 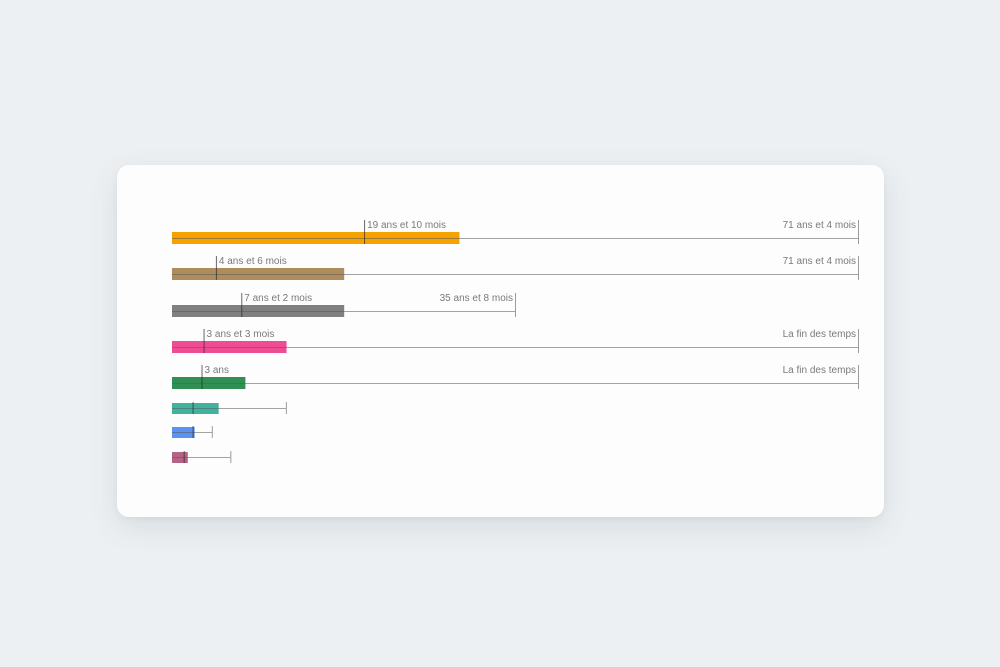 I want to click on end-label-row-1: 71 ans et 4 mois, so click(x=819, y=225).